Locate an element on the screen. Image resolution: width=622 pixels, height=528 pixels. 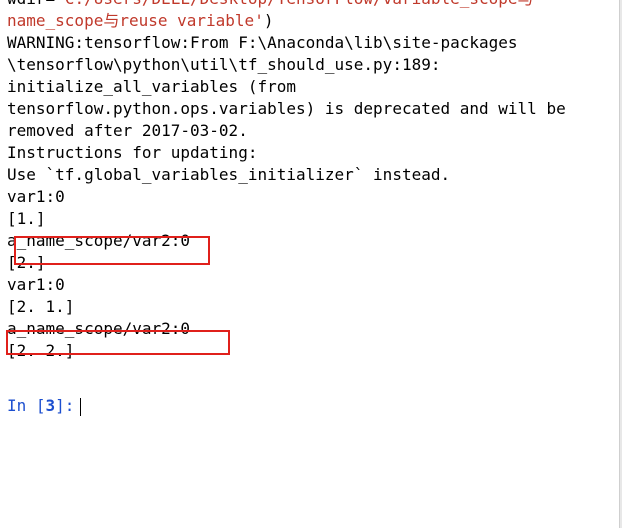
prompt-close: ]: is located at coordinates (65, 405).